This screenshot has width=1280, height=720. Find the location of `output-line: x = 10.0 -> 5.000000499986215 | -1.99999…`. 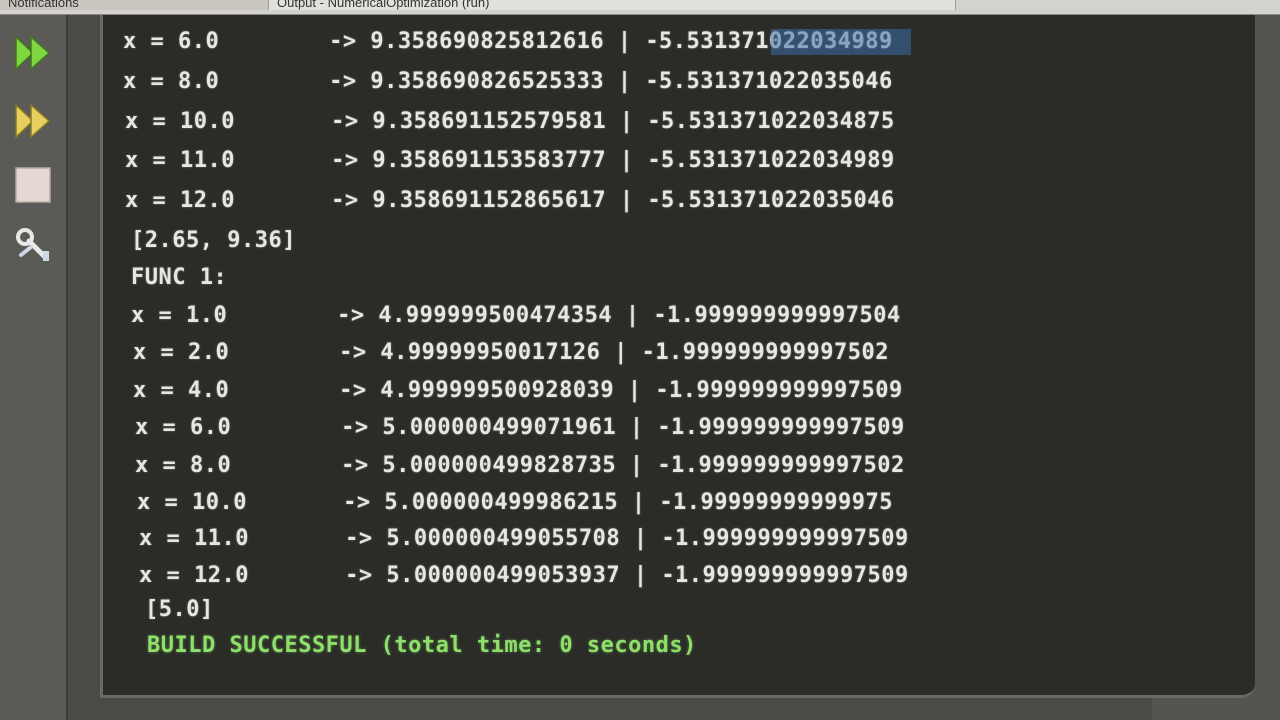

output-line: x = 10.0 -> 5.000000499986215 | -1.99999… is located at coordinates (515, 502).